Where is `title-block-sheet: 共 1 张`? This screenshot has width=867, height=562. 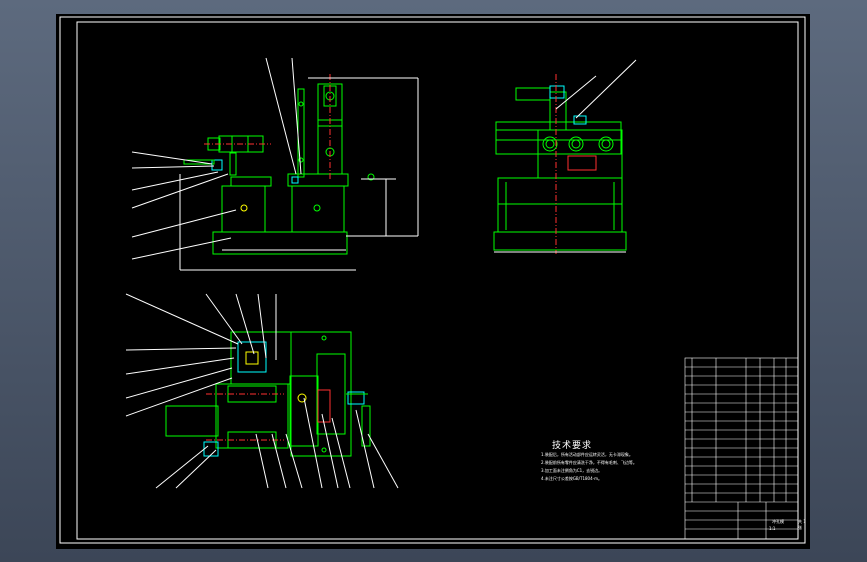
title-block-sheet: 共 1 张 is located at coordinates (802, 524).